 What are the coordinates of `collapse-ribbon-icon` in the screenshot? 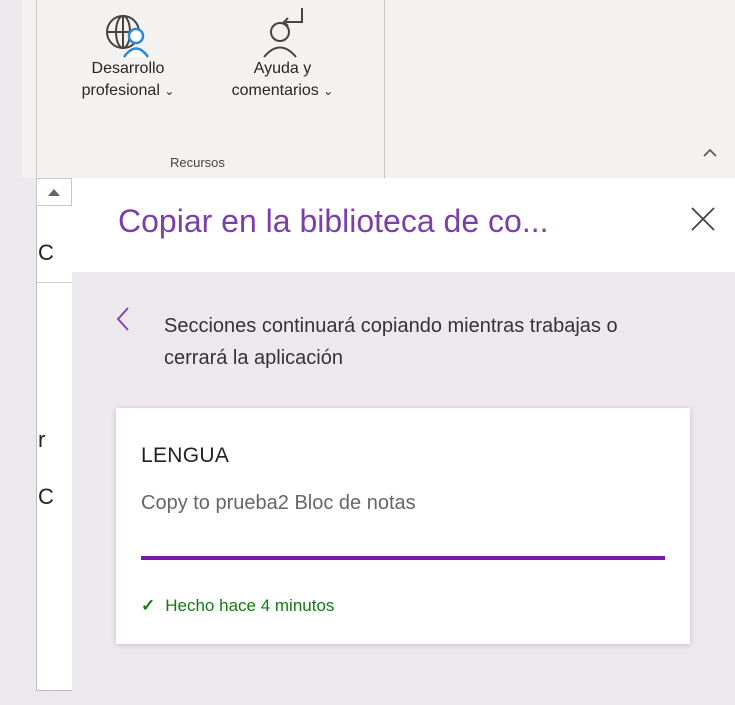 It's located at (710, 153).